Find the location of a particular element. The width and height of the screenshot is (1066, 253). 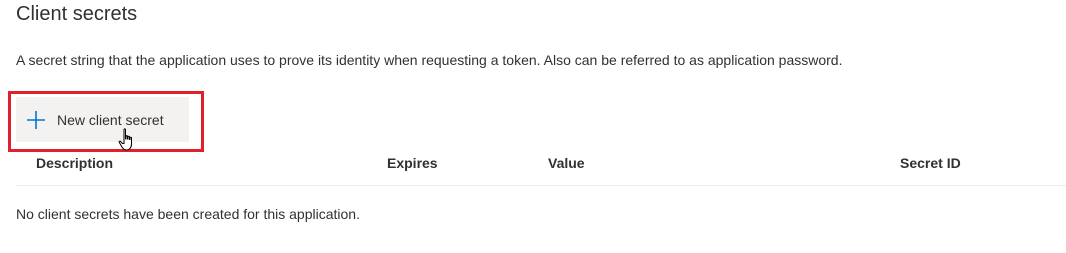

page-title: Client secrets is located at coordinates (77, 14).